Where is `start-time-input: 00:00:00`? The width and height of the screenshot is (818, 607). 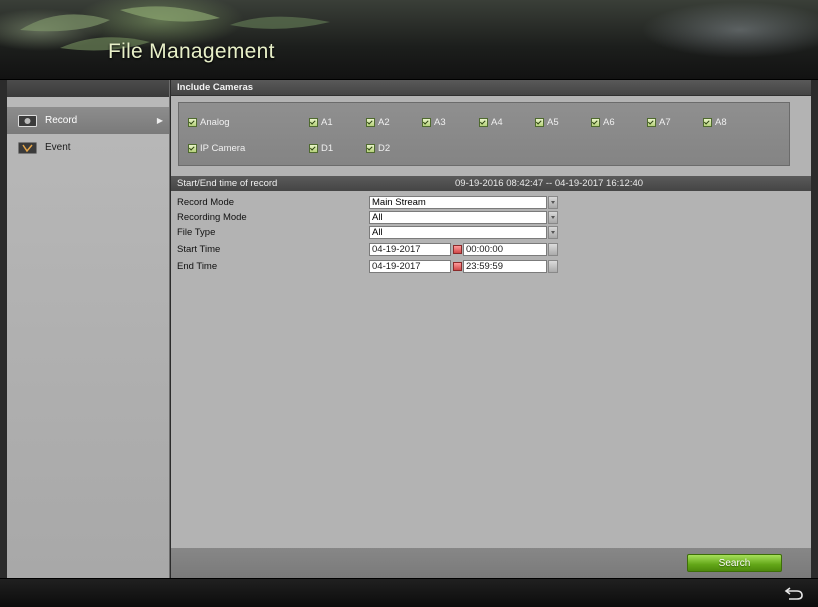
start-time-input: 00:00:00 is located at coordinates (505, 249).